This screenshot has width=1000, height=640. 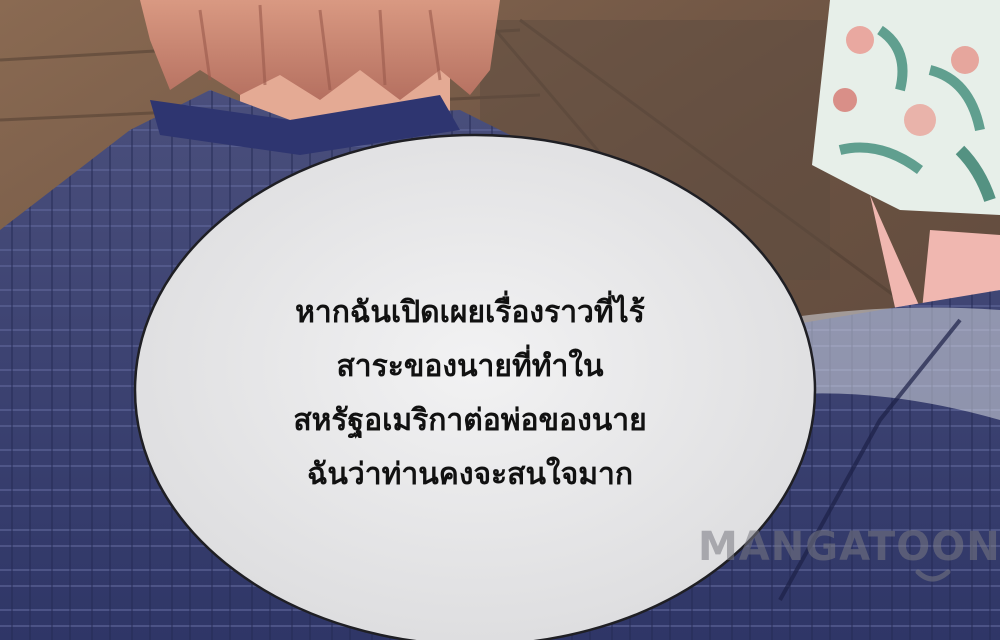 What do you see at coordinates (470, 366) in the screenshot?
I see `dialogue-line-2: สาระของนายที่ทำใน` at bounding box center [470, 366].